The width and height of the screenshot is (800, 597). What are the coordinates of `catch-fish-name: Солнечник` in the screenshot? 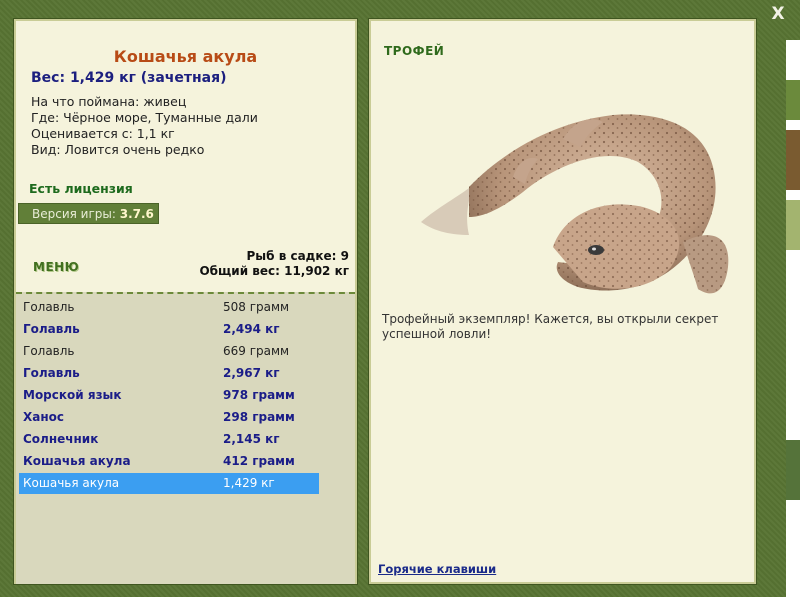 It's located at (61, 439).